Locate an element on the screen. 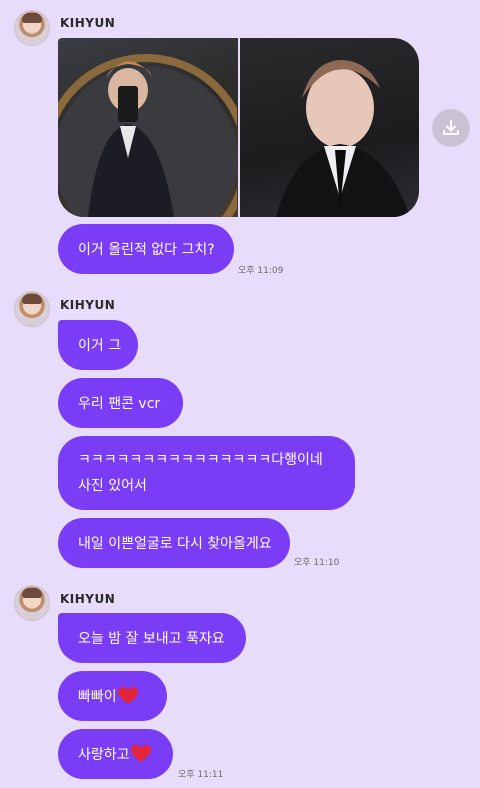 Image resolution: width=480 pixels, height=788 pixels. message-text: 이거 올린적 없다 그치? is located at coordinates (146, 250).